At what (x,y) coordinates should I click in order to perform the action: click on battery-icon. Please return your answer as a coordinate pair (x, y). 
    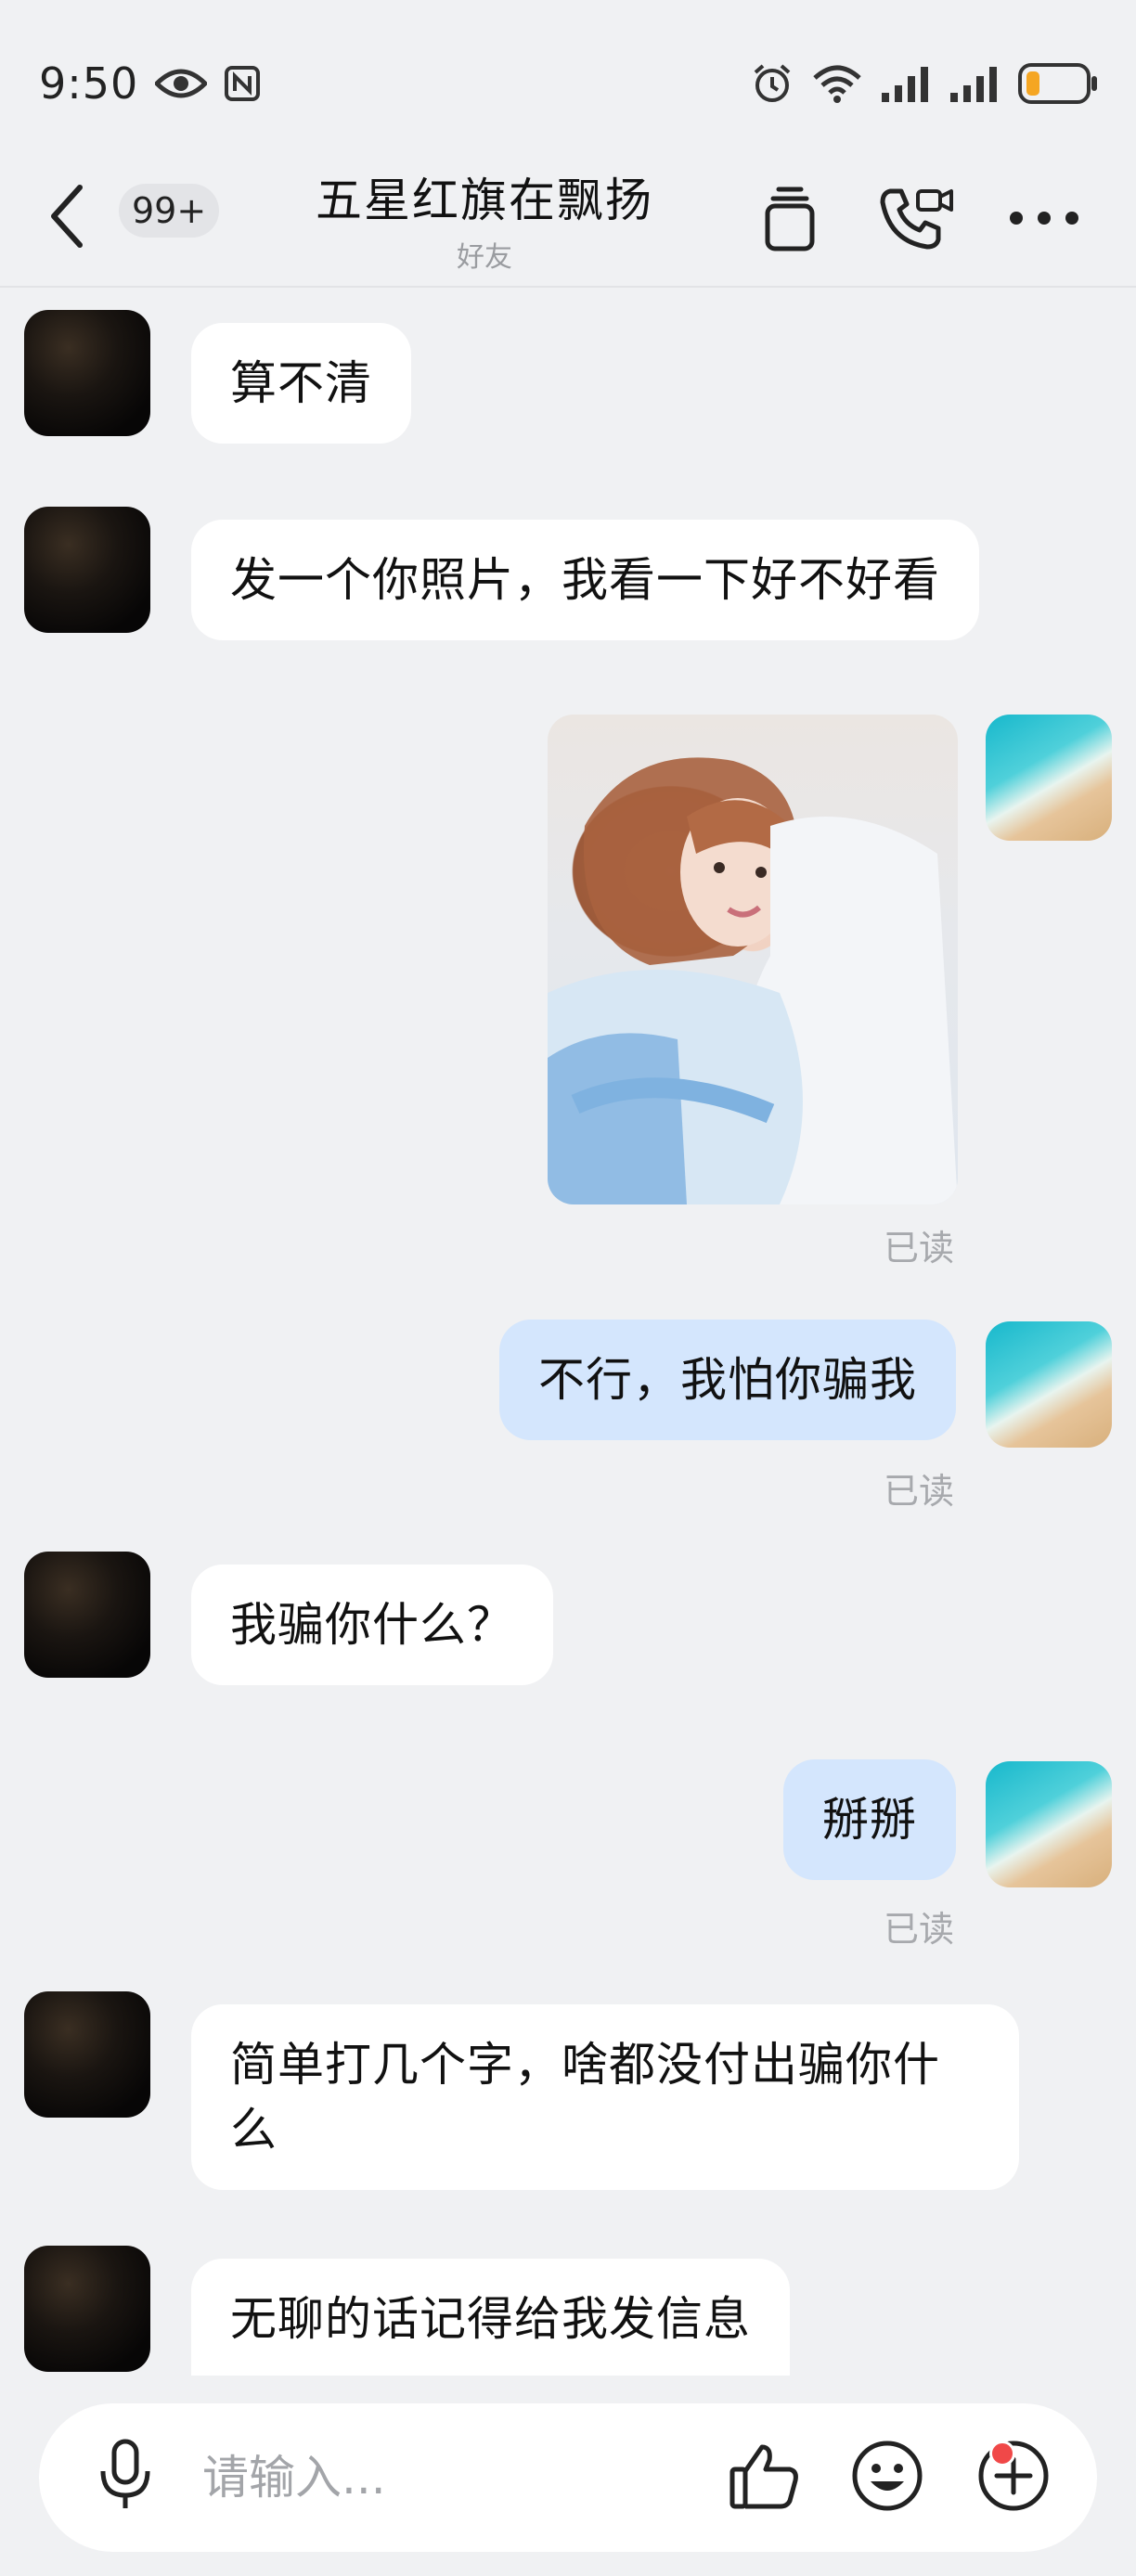
    Looking at the image, I should click on (1058, 84).